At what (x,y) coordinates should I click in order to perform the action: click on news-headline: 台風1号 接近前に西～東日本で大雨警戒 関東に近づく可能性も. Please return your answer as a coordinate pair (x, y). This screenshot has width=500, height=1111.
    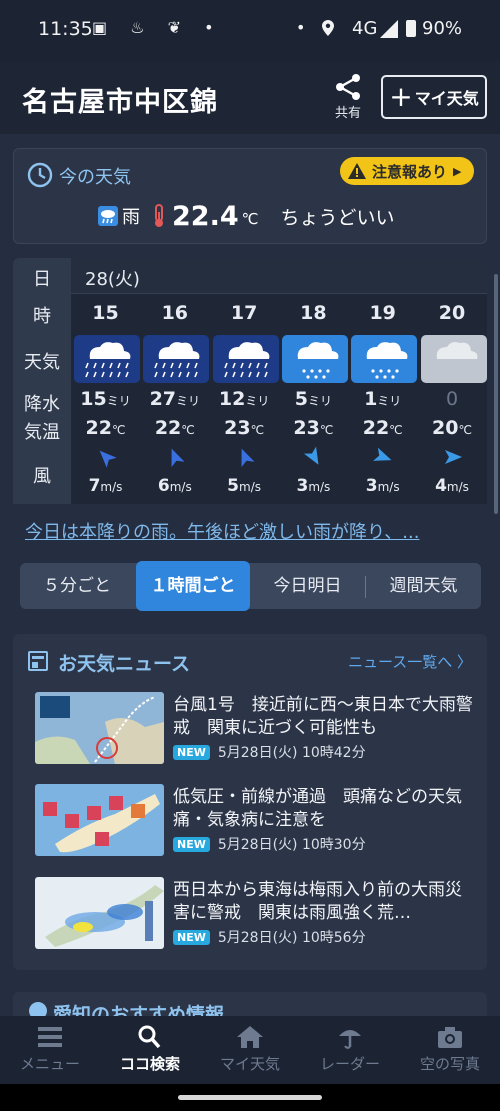
    Looking at the image, I should click on (323, 716).